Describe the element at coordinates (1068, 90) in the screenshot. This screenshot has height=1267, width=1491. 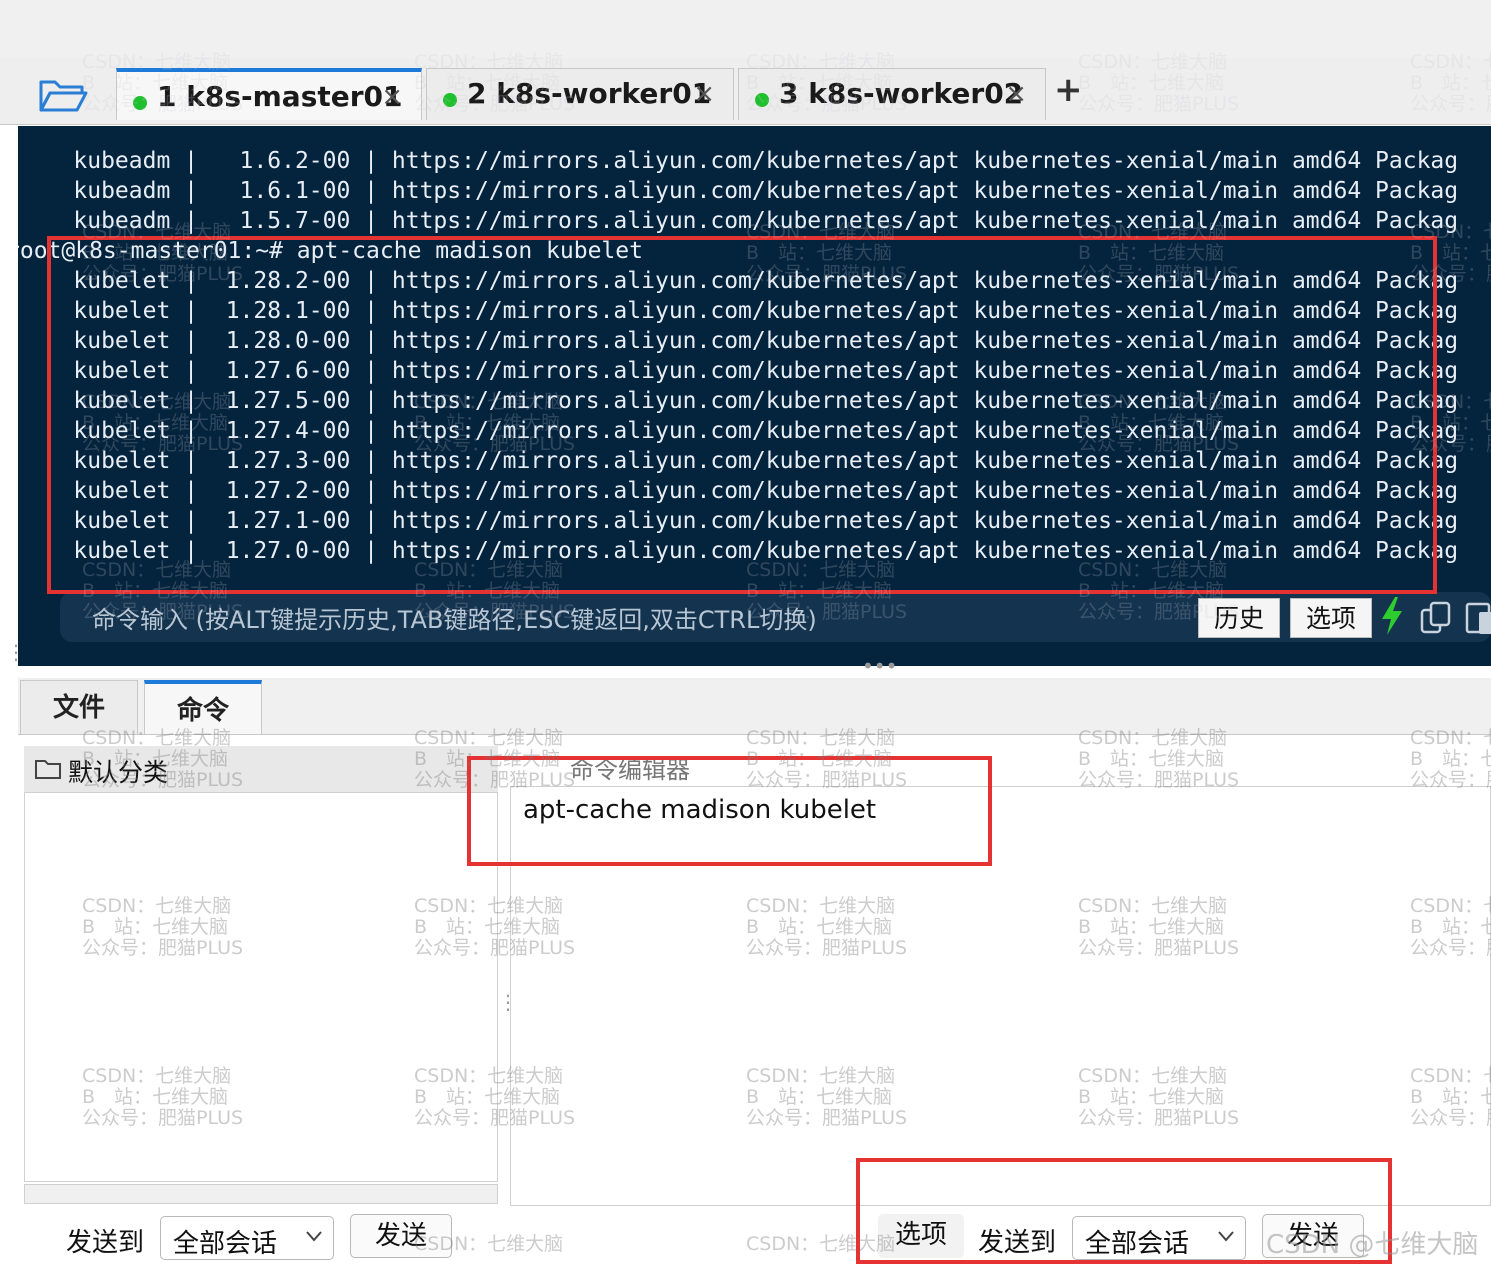
I see `new-tab-icon: +` at that location.